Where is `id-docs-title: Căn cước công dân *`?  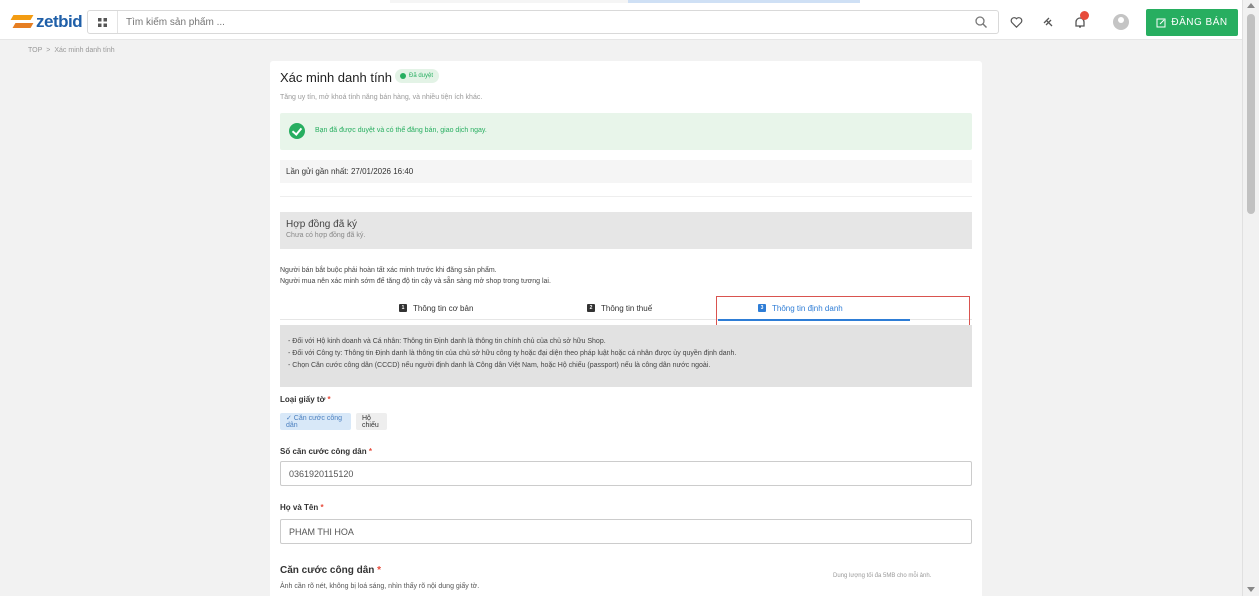
id-docs-title: Căn cước công dân * is located at coordinates (331, 570).